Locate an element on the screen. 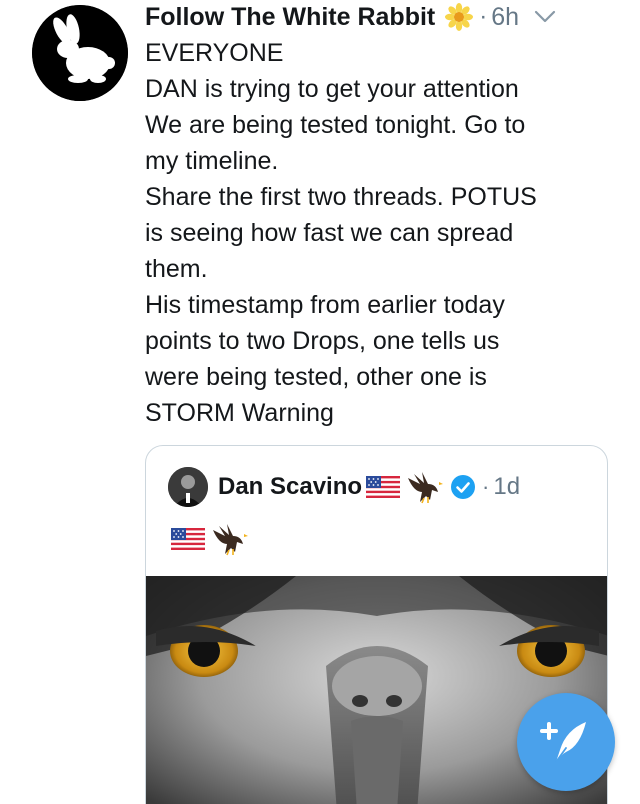  tweet-text-line: Share the first two threads. POTUS is located at coordinates (341, 197).